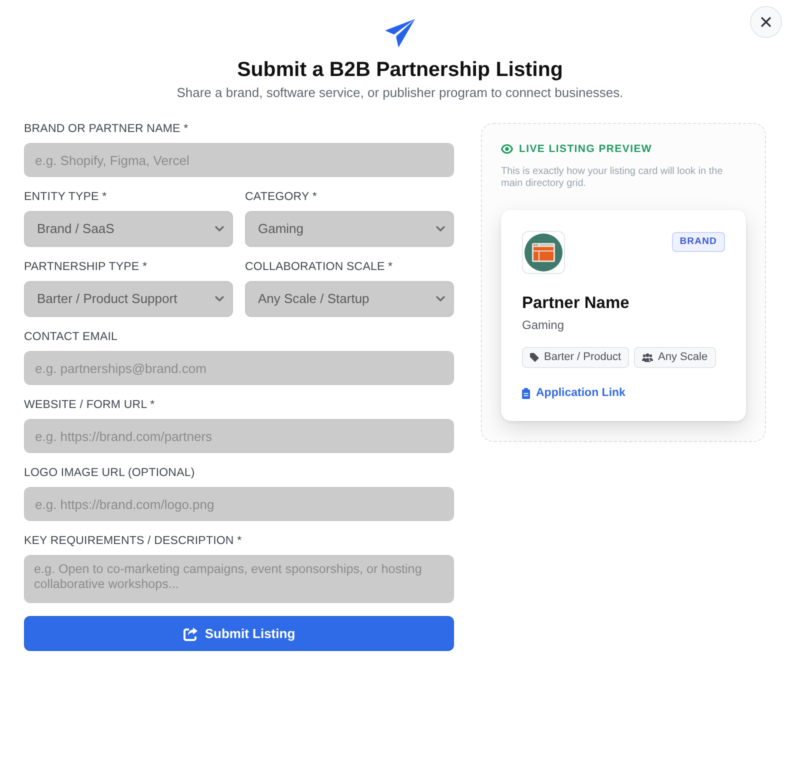 The image size is (800, 770). Describe the element at coordinates (239, 504) in the screenshot. I see `input-field: e.g. https://brand.com/logo.png` at that location.